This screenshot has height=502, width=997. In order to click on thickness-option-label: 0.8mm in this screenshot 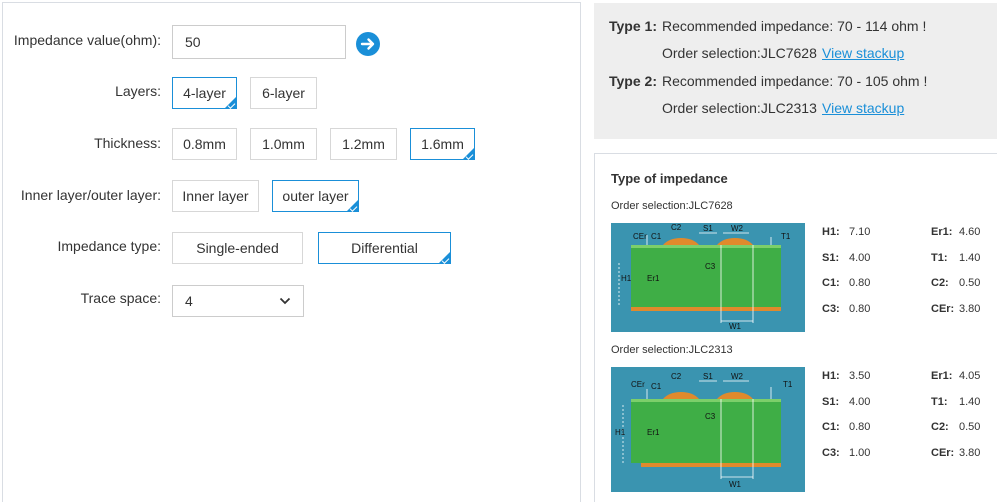, I will do `click(204, 144)`.